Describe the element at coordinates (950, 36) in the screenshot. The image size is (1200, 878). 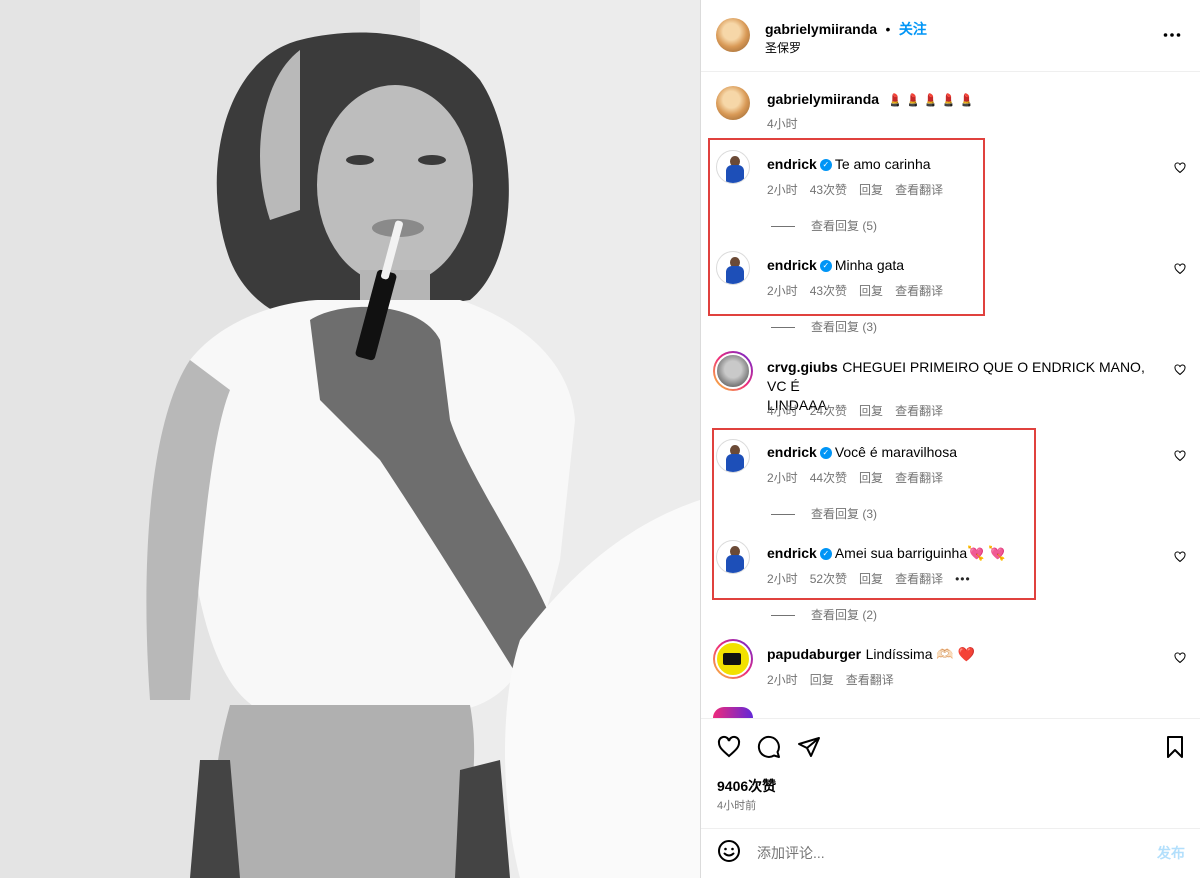
I see `post-header: gabrielymiiranda • 关注 圣保罗` at that location.